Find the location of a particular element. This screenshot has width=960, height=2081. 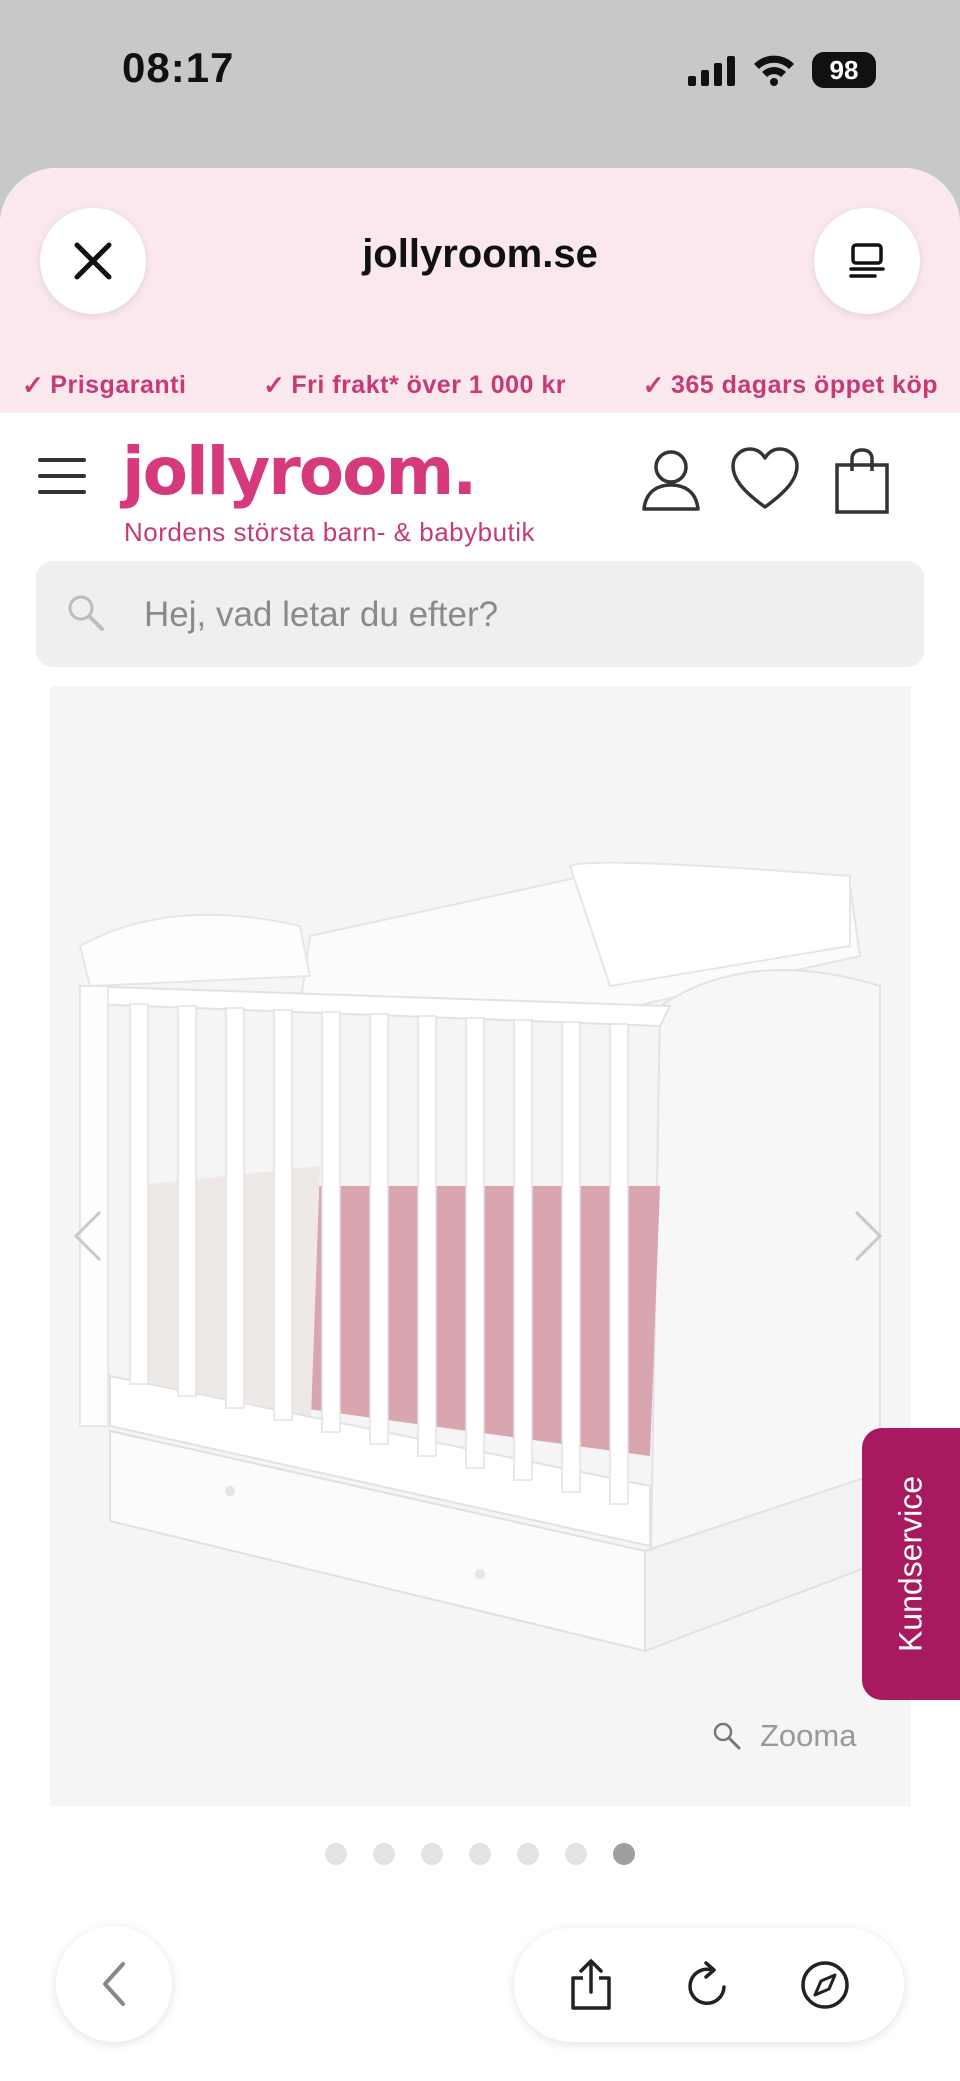

account-icon is located at coordinates (671, 480).